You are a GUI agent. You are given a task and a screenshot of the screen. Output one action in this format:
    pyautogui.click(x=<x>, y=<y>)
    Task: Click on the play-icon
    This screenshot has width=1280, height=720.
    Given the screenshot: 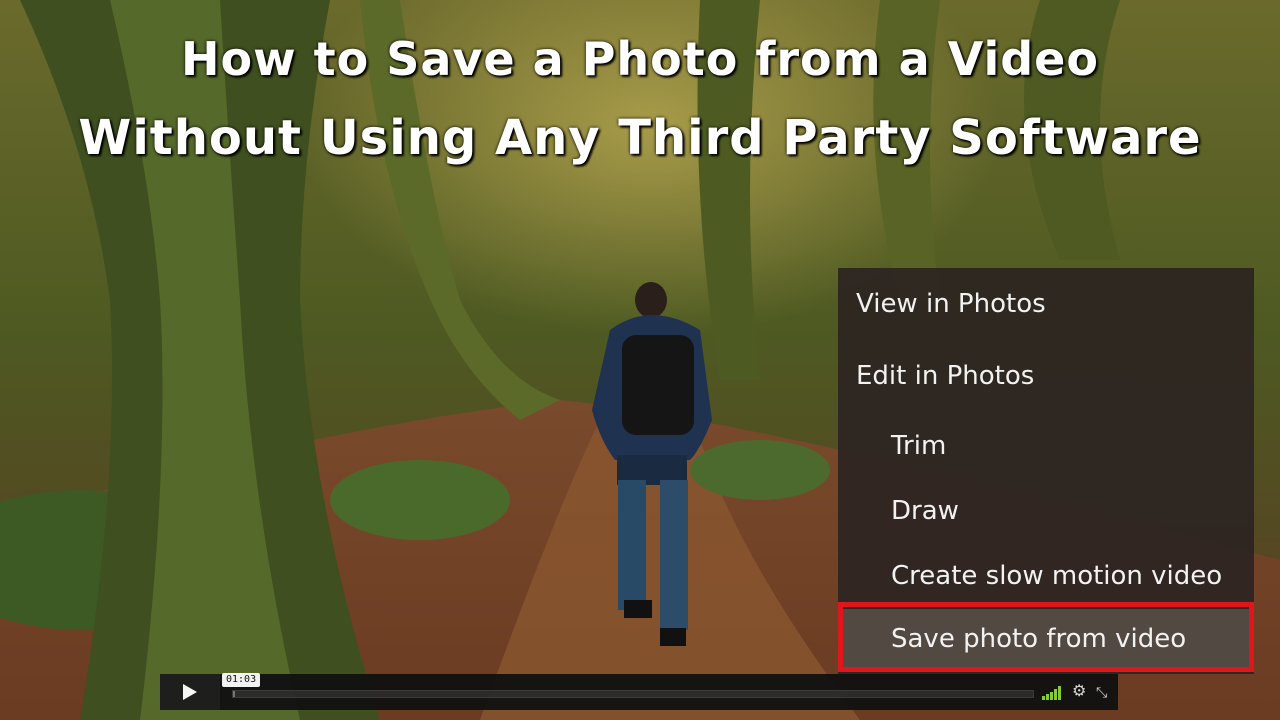 What is the action you would take?
    pyautogui.click(x=190, y=692)
    